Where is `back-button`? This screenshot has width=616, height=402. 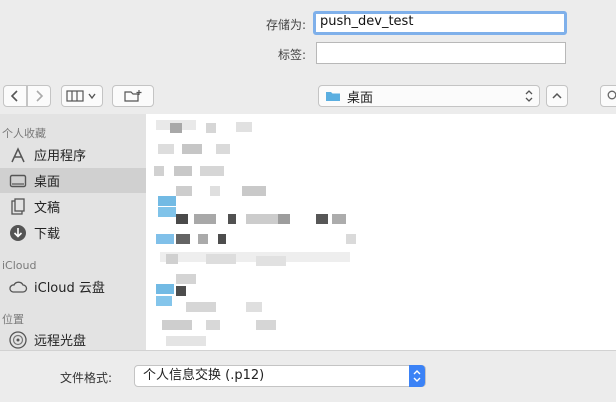
back-button is located at coordinates (15, 96).